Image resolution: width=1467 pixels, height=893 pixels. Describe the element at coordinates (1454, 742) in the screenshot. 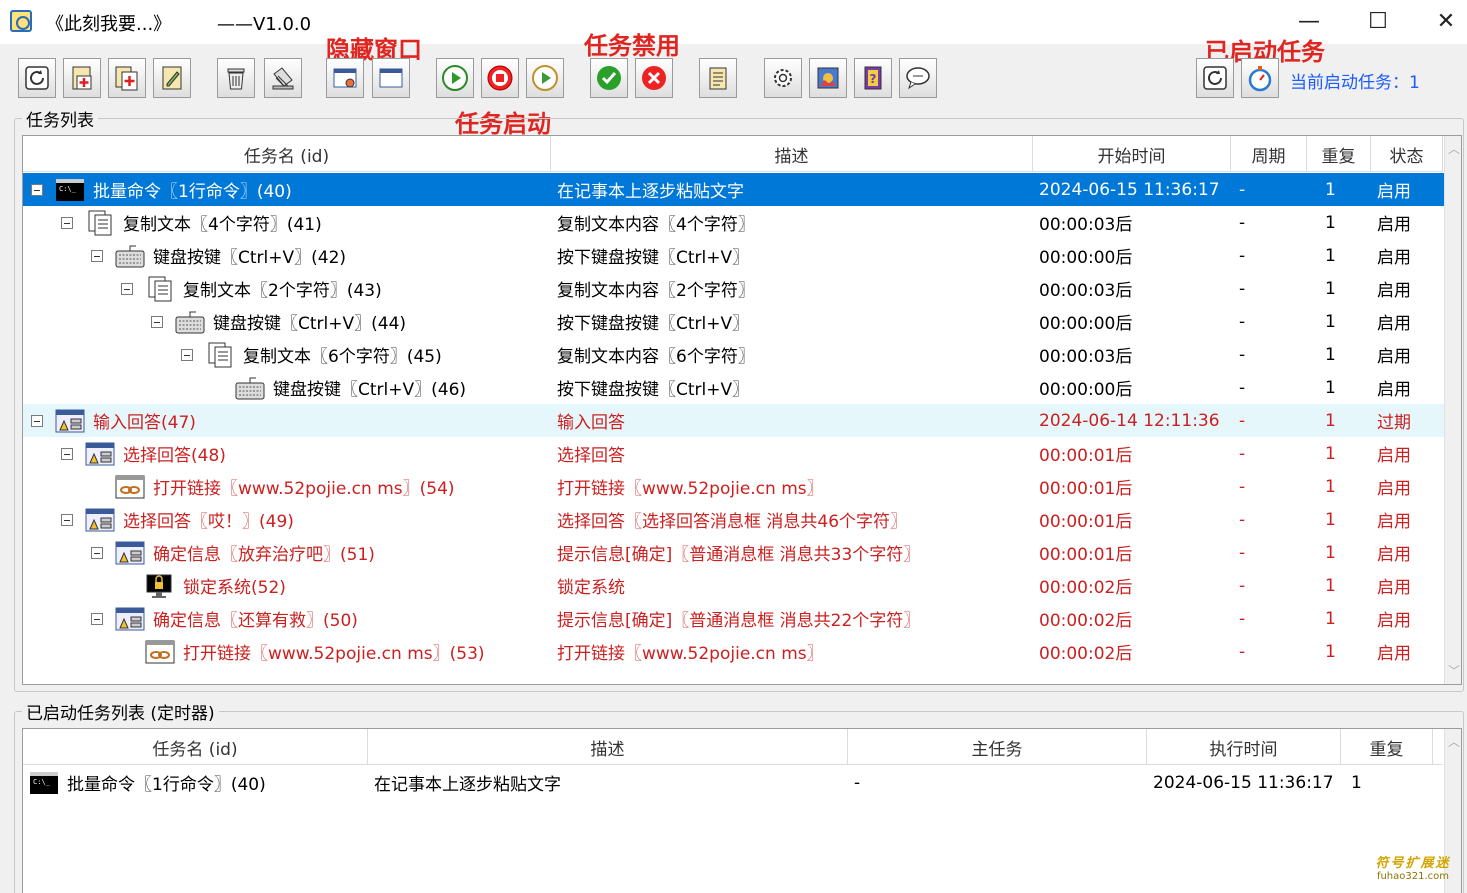

I see `started-scroll-up-icon: ︿` at that location.